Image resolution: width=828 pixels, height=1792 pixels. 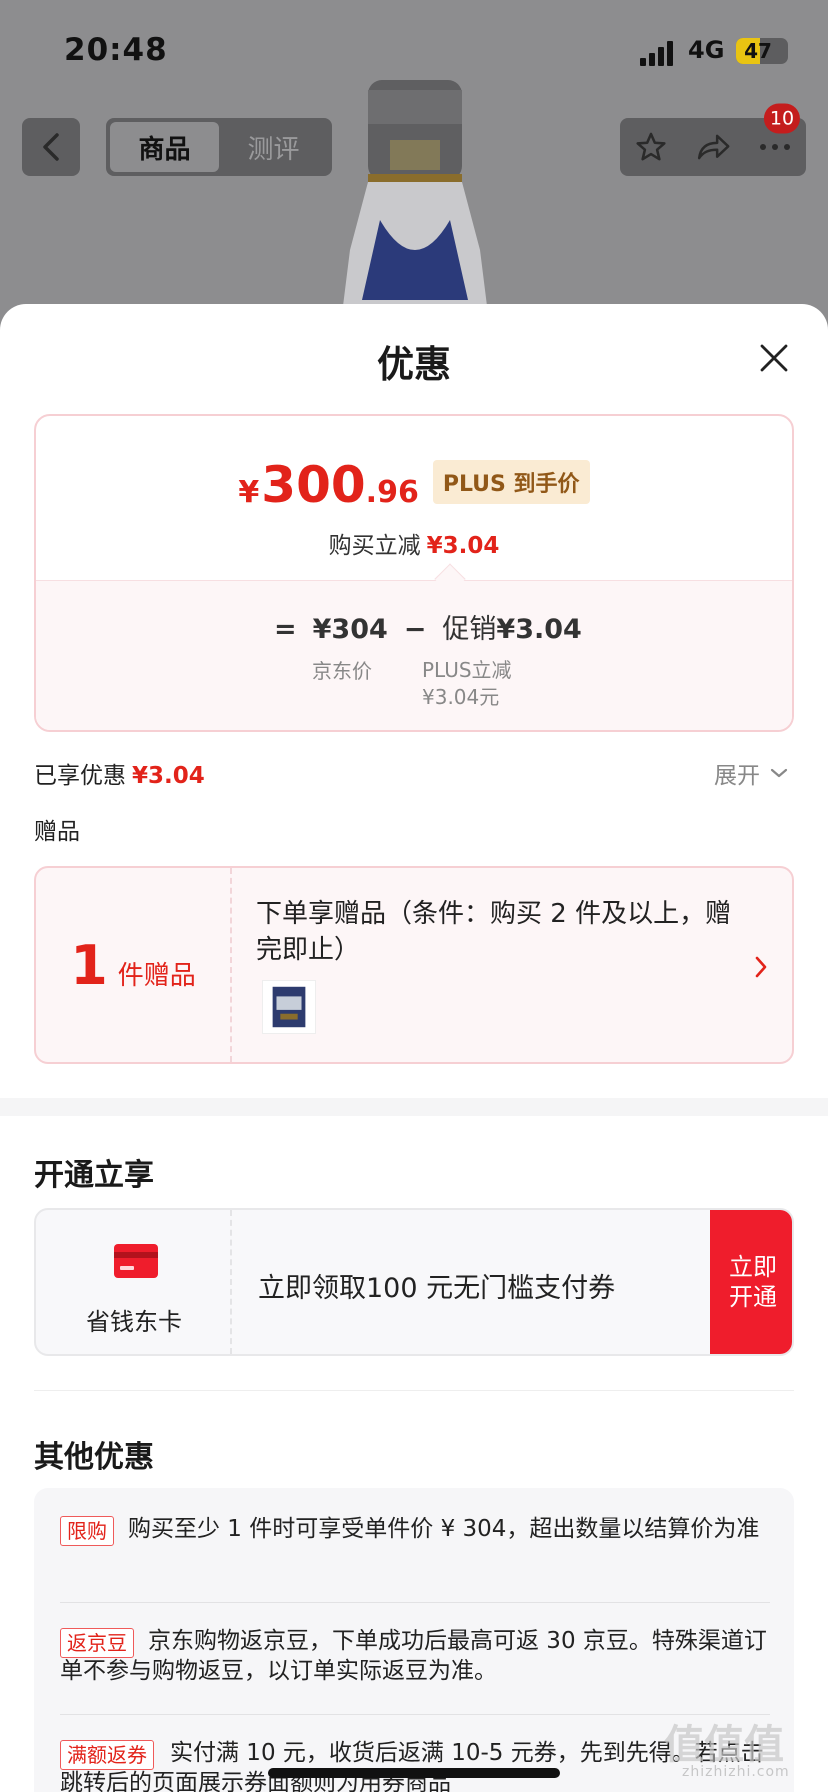 What do you see at coordinates (415, 1602) in the screenshot?
I see `promo-separator` at bounding box center [415, 1602].